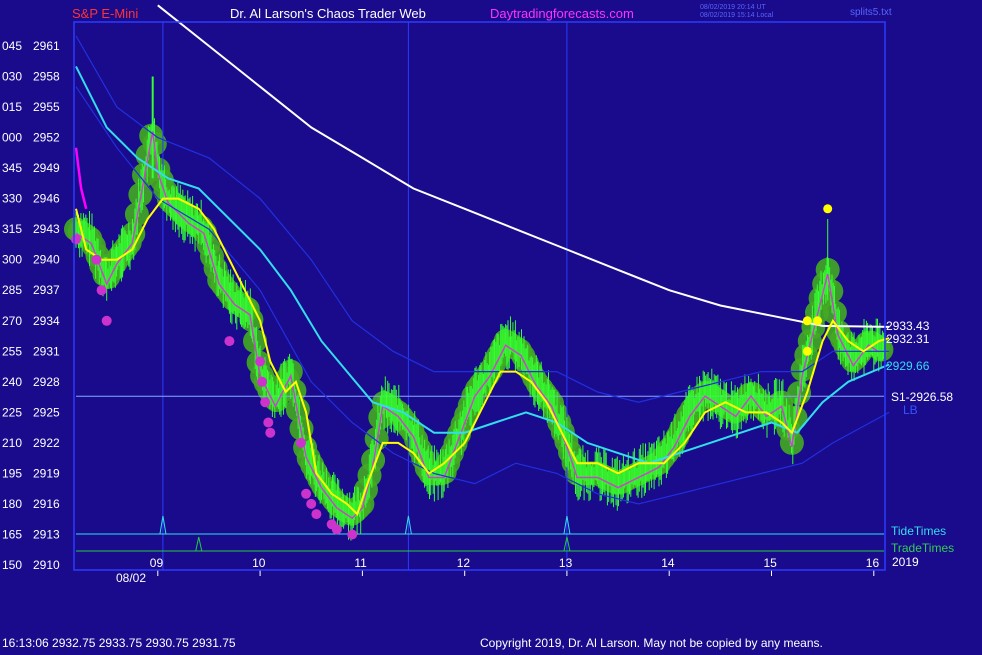  I want to click on local-timestamp: 08/02/2019 15:14 Local, so click(737, 15).